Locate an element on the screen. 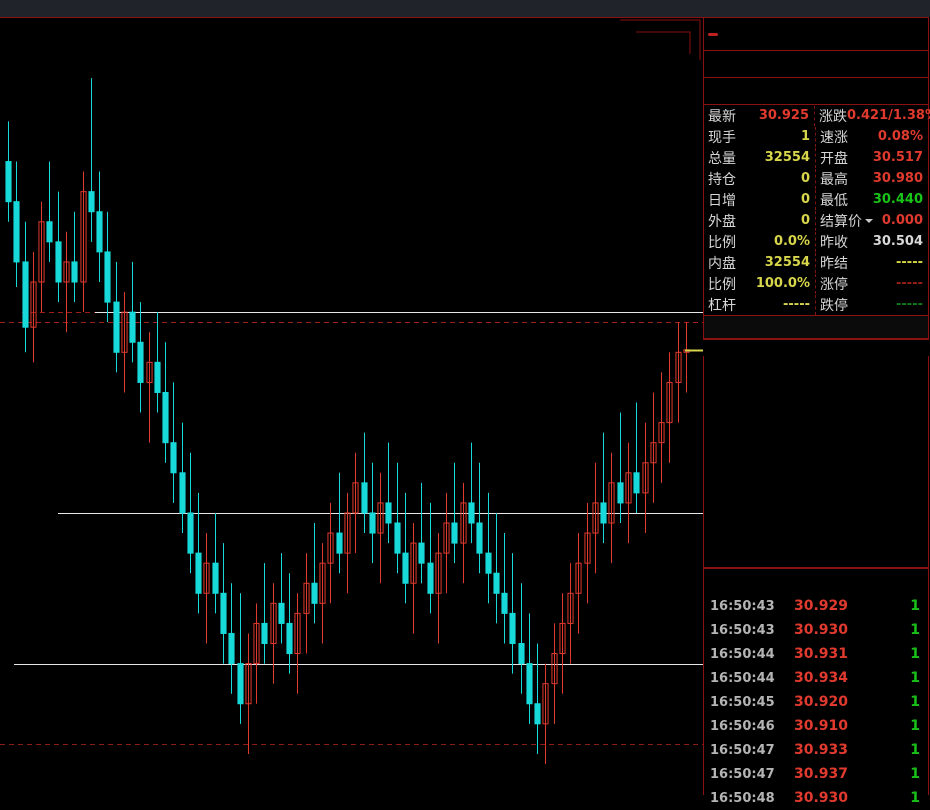  quote-value: 30.504 is located at coordinates (897, 241).